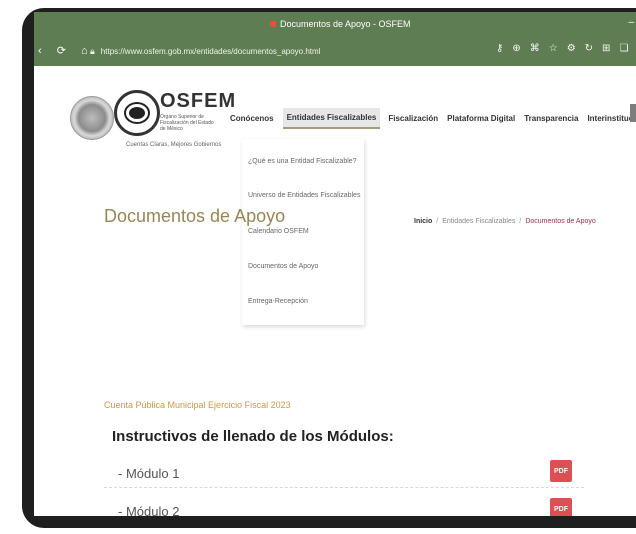 Image resolution: width=636 pixels, height=534 pixels. Describe the element at coordinates (611, 118) in the screenshot. I see `menu-item-interinstitucionalidad: Interinstitucionalidad` at that location.